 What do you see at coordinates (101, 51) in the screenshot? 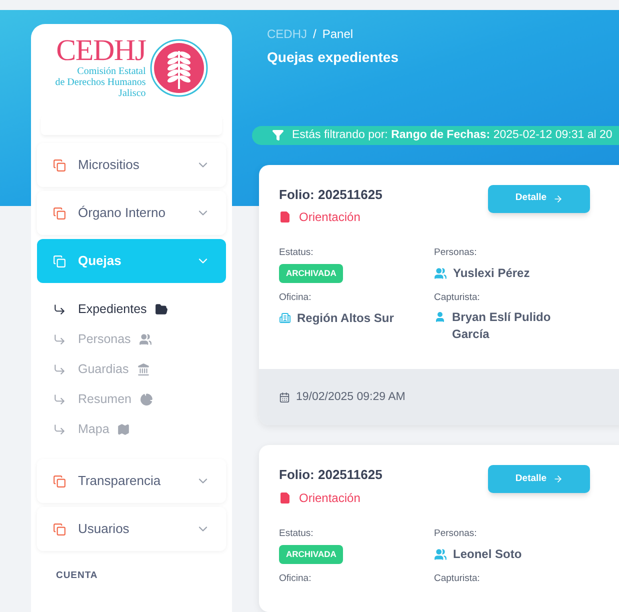
I see `logo-acronym: CEDHJ` at bounding box center [101, 51].